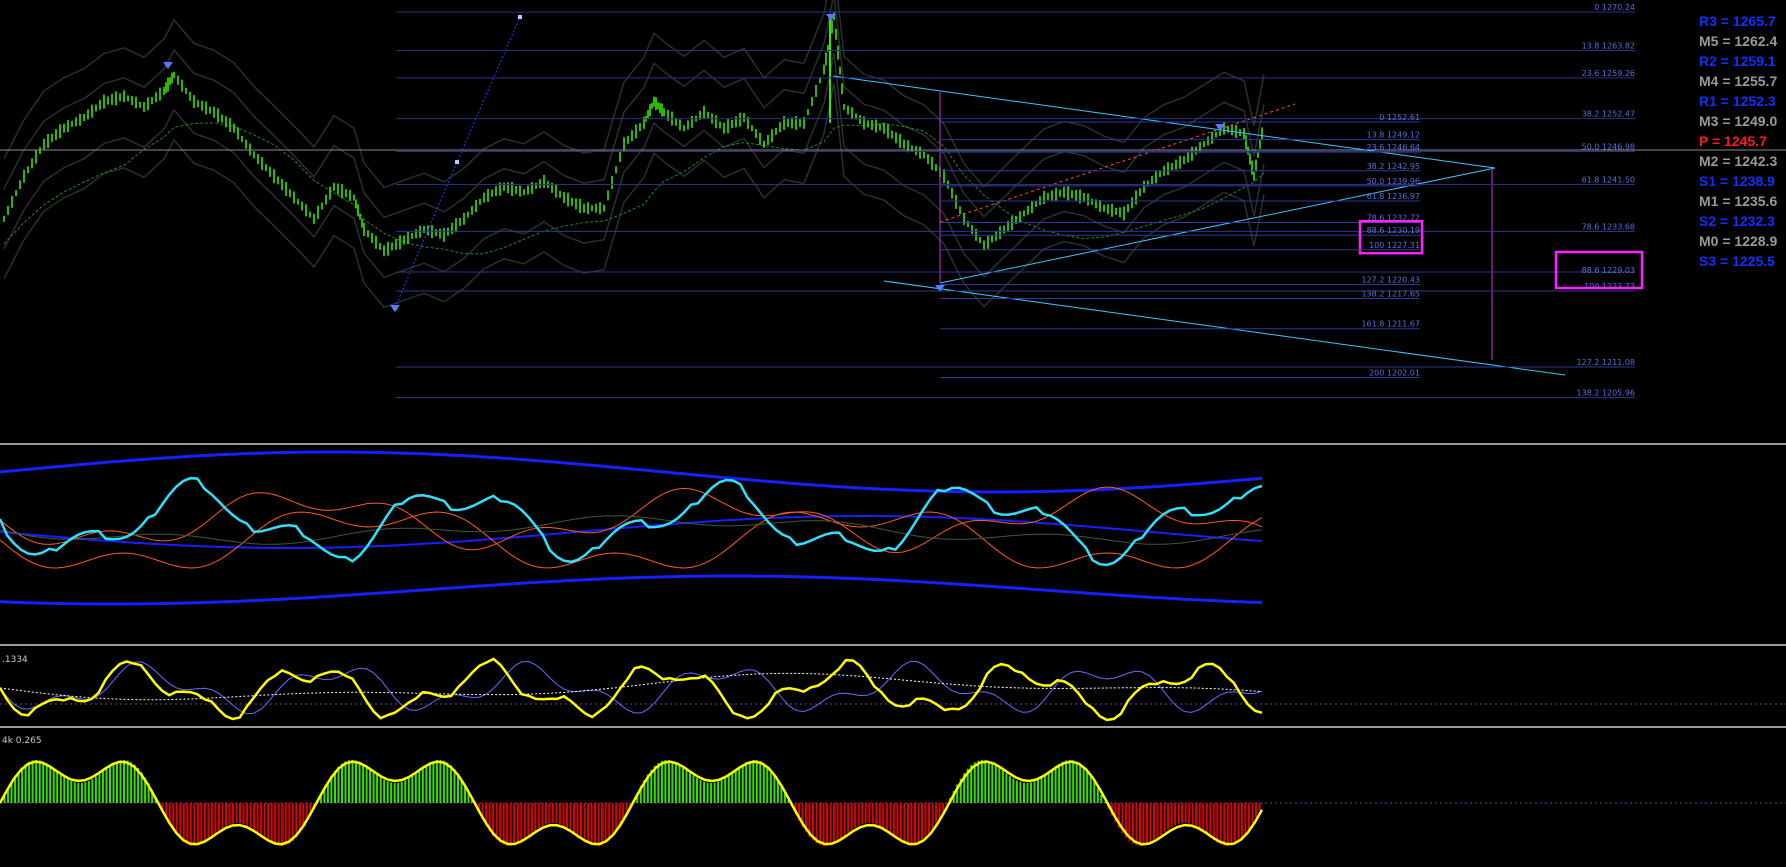 The image size is (1786, 867). I want to click on fib-right-label: 161.8 1211.67, so click(1390, 324).